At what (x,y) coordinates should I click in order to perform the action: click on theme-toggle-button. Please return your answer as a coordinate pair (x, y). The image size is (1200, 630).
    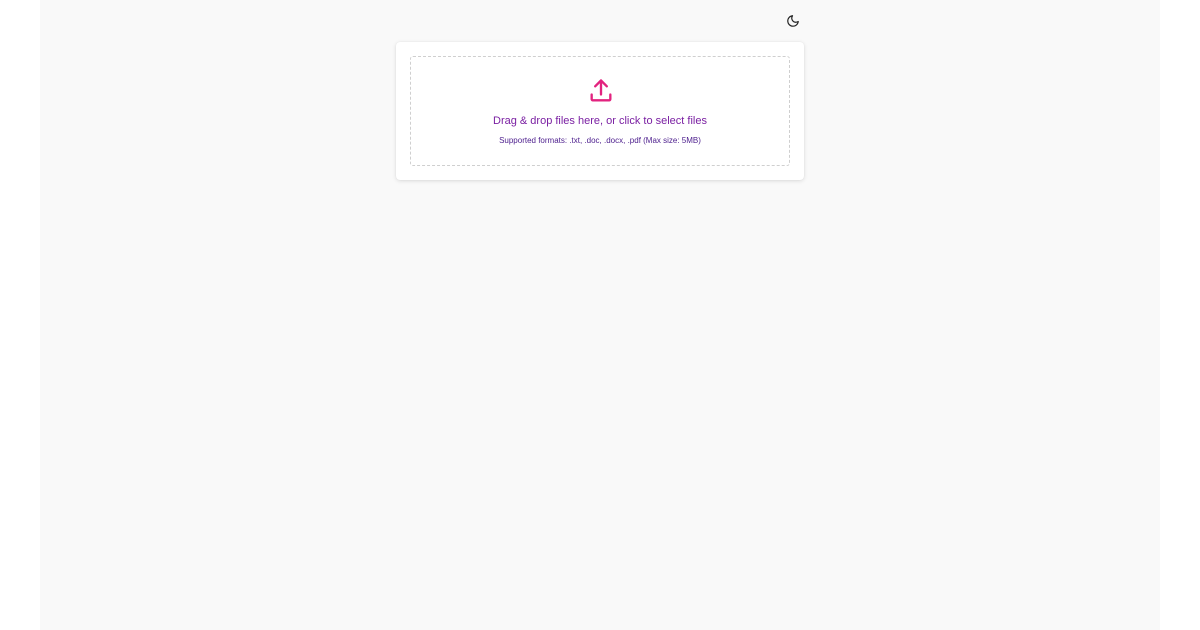
    Looking at the image, I should click on (793, 21).